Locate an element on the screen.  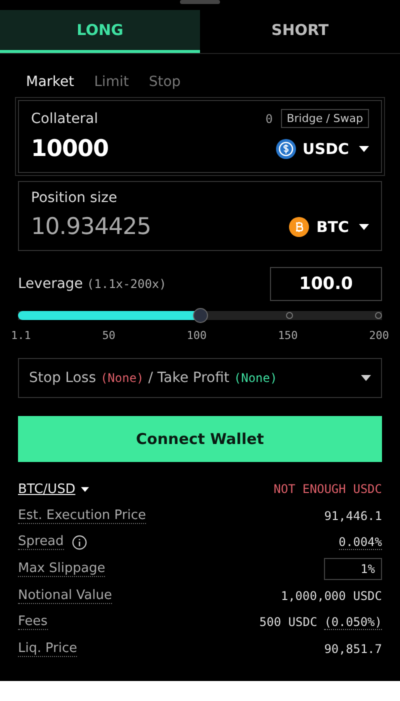
tab: SHORT is located at coordinates (300, 31).